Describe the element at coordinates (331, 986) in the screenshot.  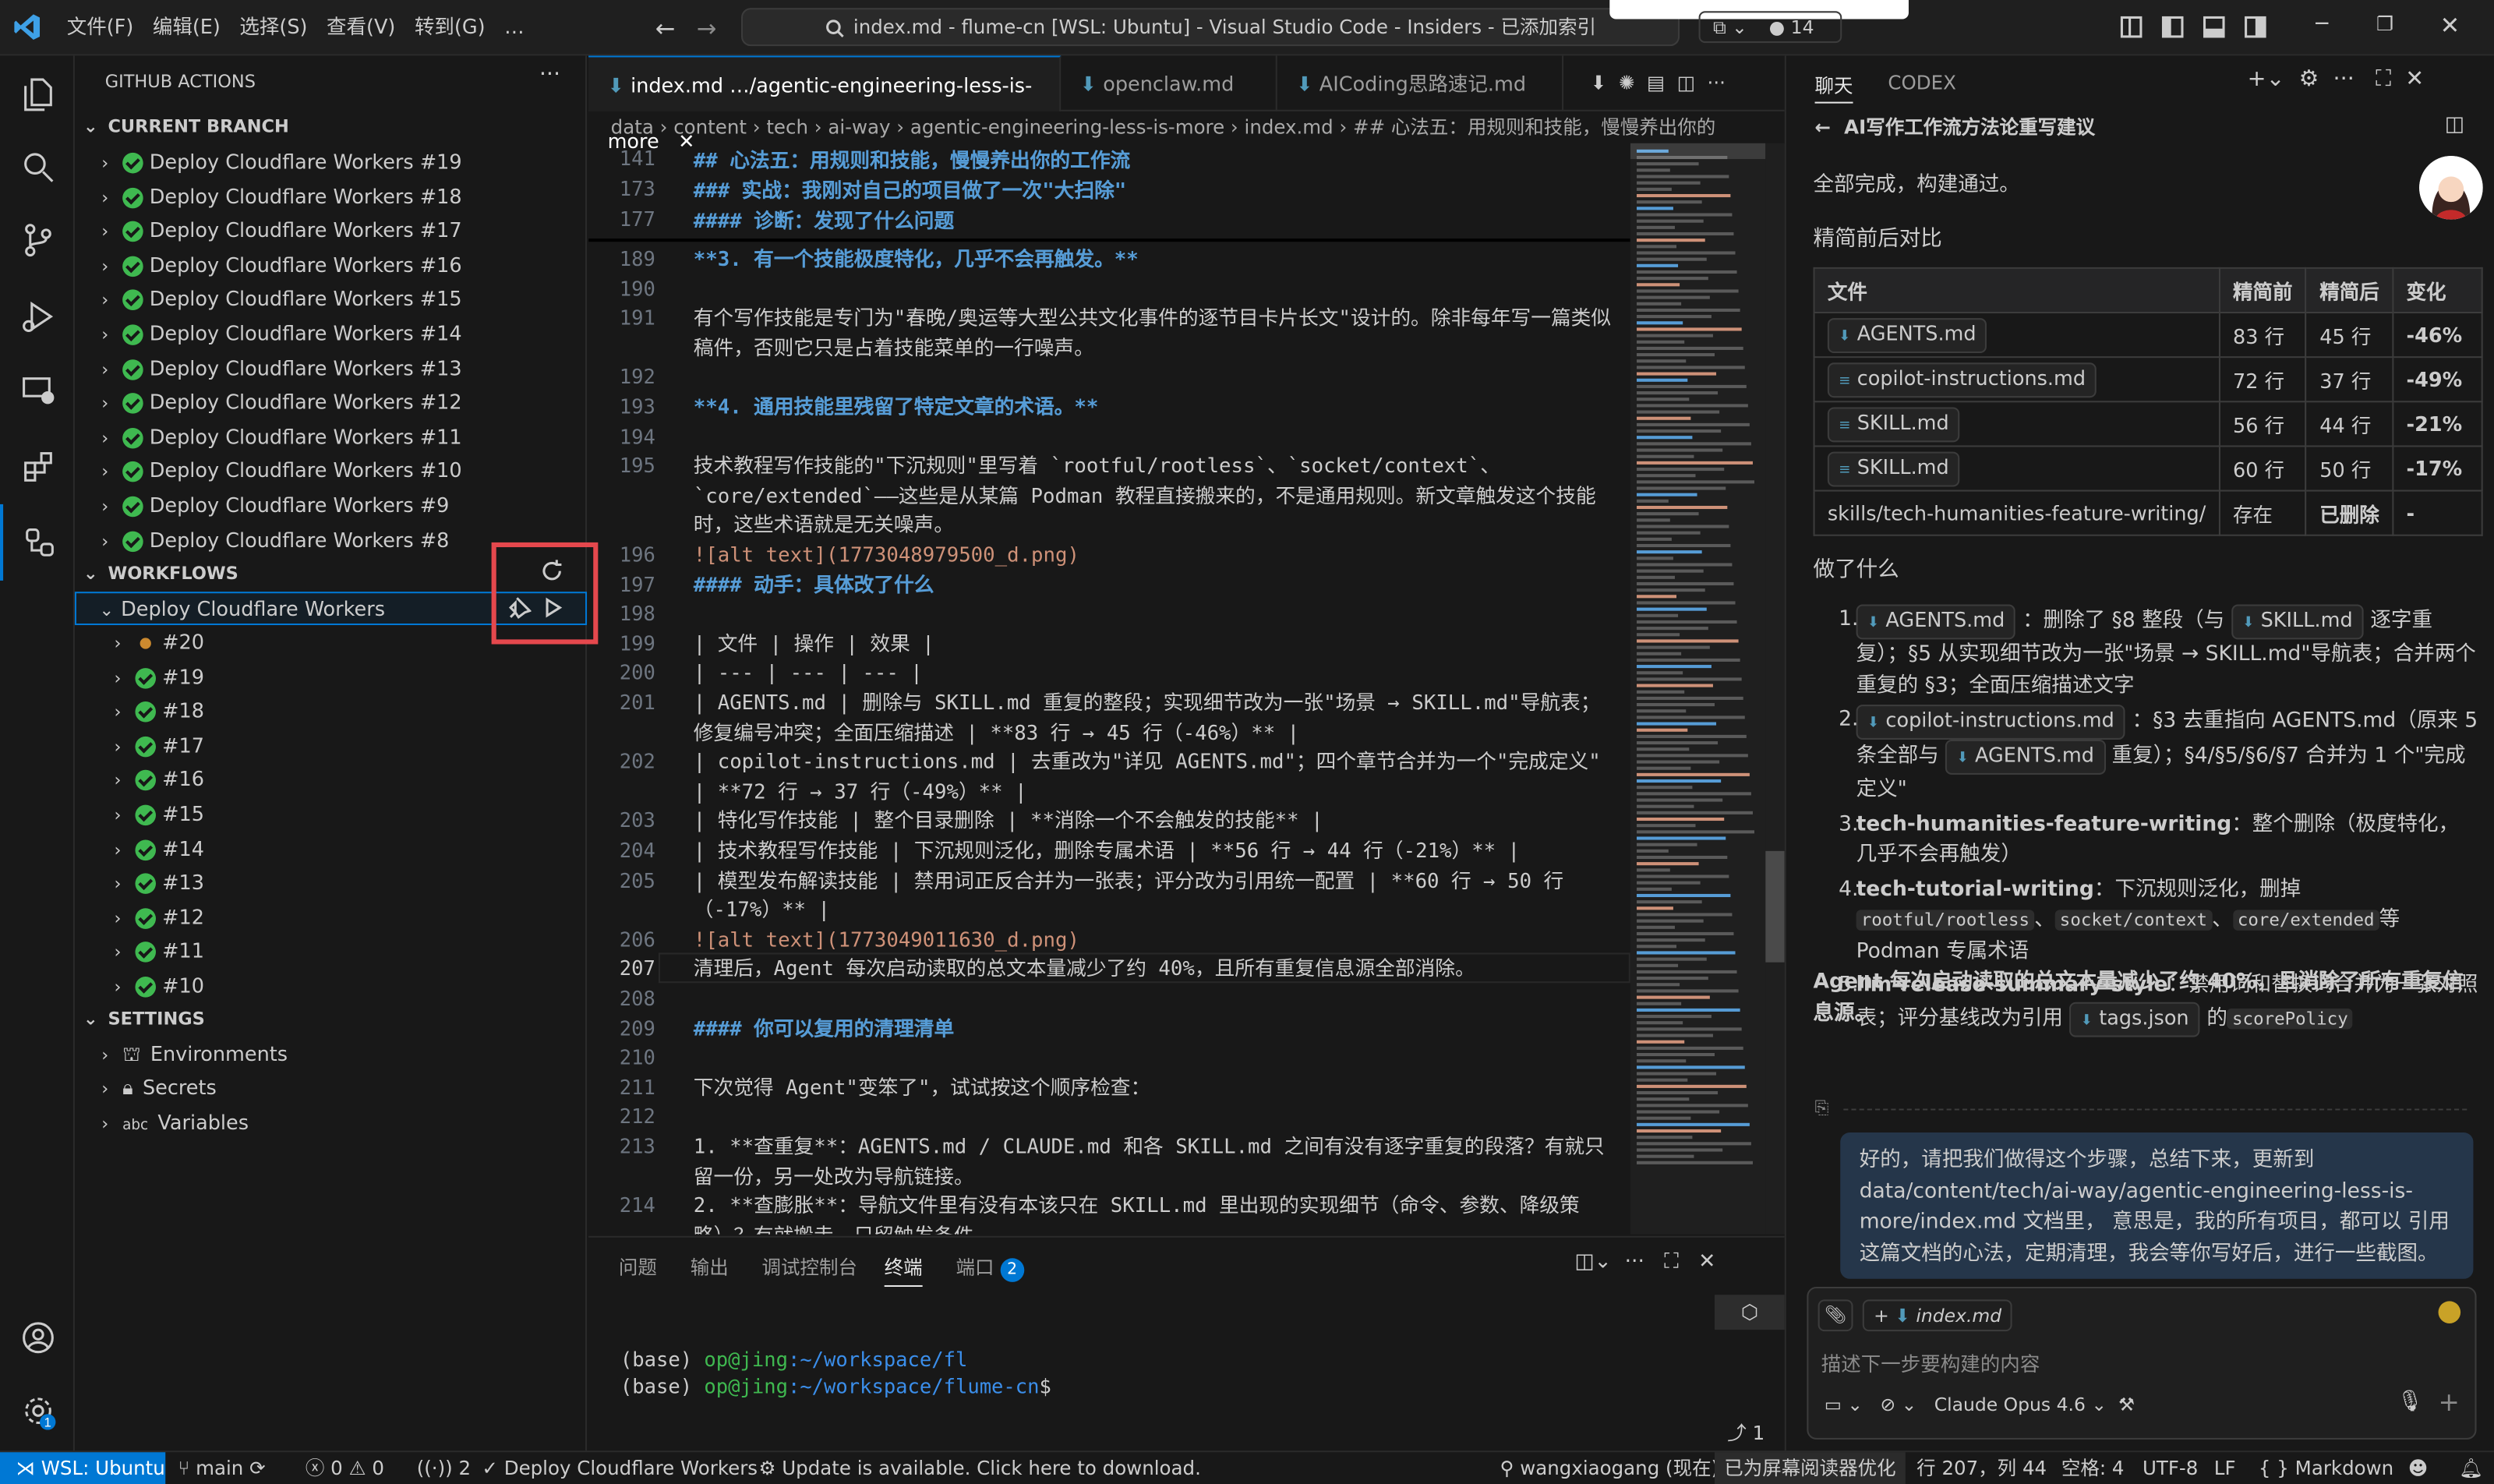
I see `workflow-run-item: › #10` at that location.